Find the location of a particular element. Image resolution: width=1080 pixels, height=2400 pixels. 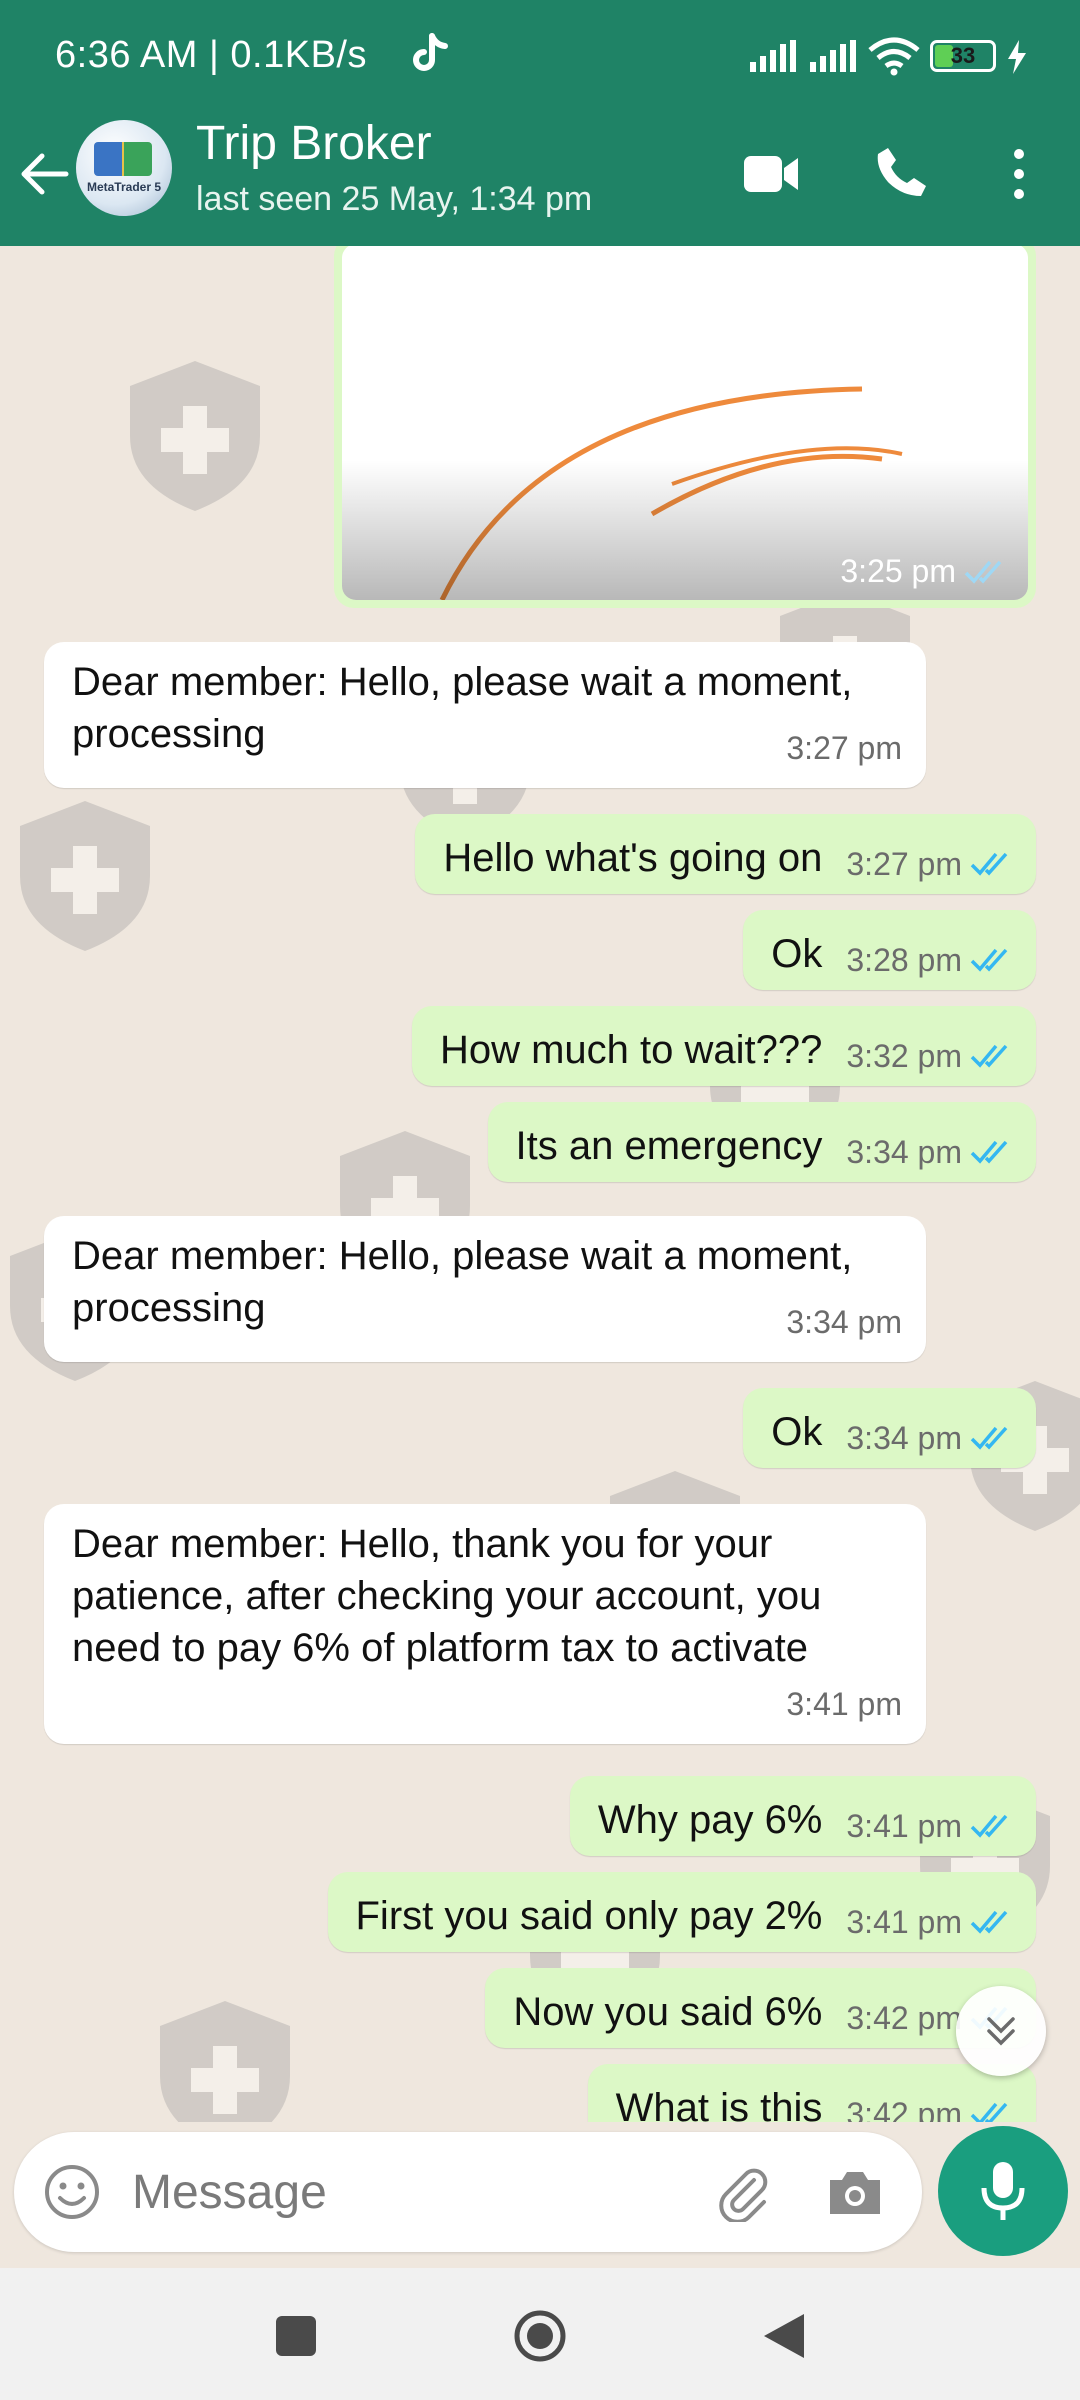

outgoing-message: How much to wait??? 3:32 pm is located at coordinates (723, 1046).